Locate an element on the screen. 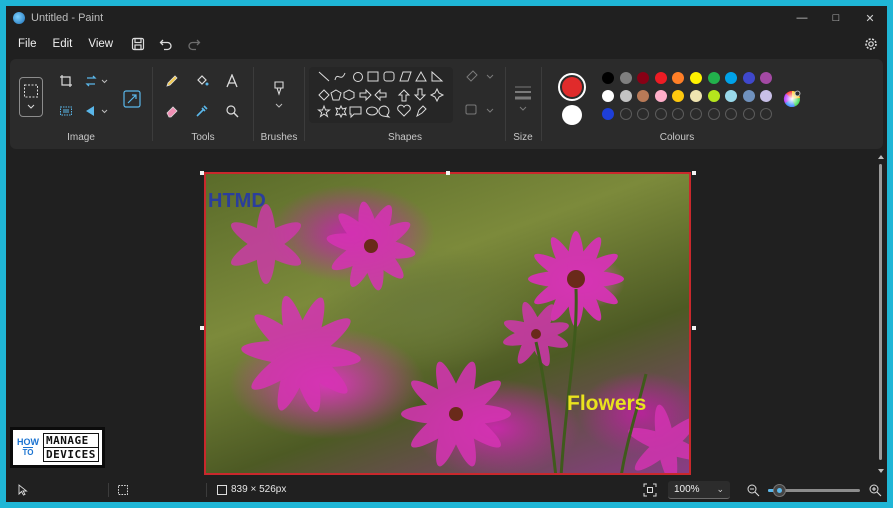  zoom-slider is located at coordinates (814, 490).